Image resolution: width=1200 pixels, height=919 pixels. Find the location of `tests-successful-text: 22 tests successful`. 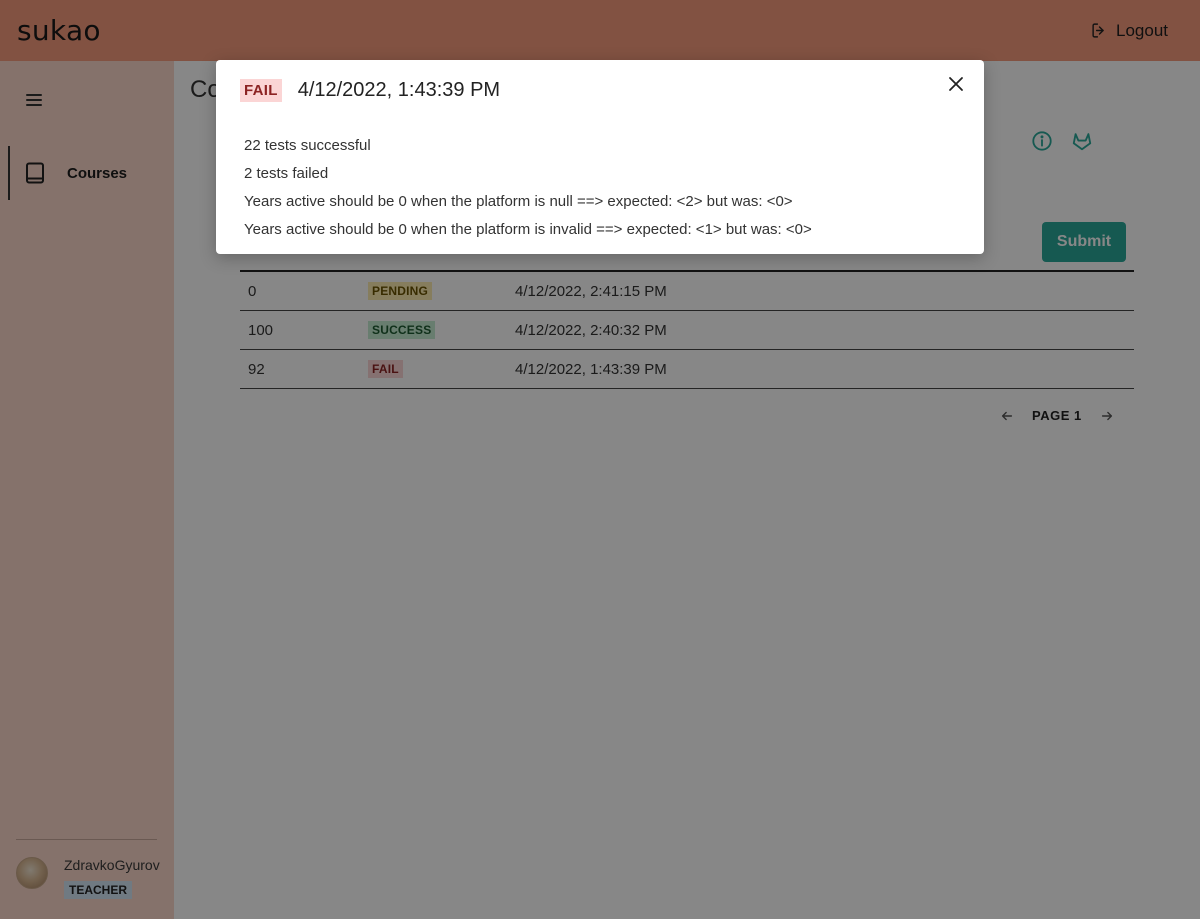

tests-successful-text: 22 tests successful is located at coordinates (307, 145).